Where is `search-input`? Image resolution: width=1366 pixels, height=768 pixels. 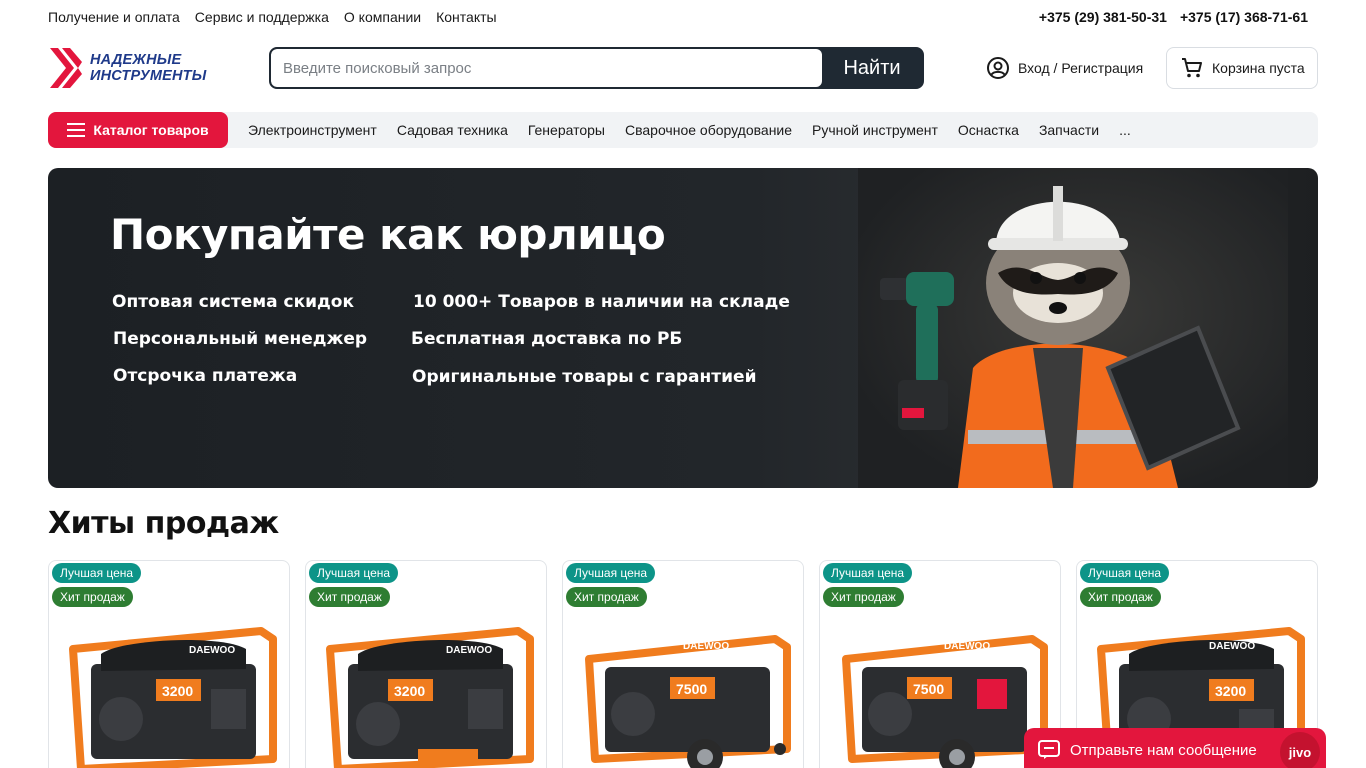
search-input is located at coordinates (546, 68).